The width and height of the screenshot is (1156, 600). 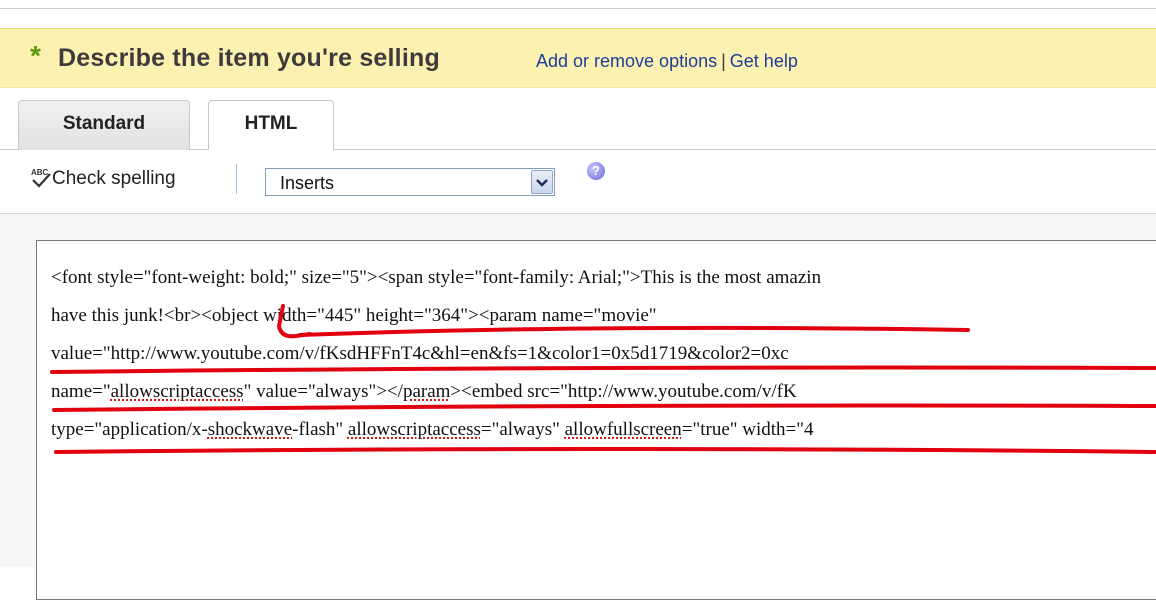 What do you see at coordinates (747, 429) in the screenshot?
I see `code-text: ="true" width="4` at bounding box center [747, 429].